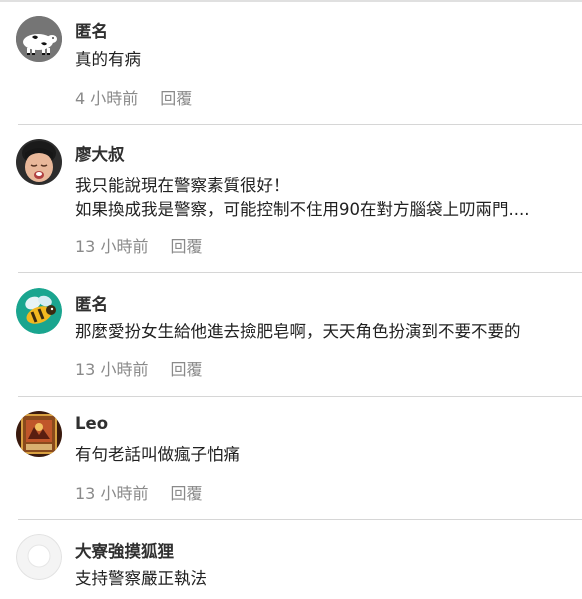 The image size is (582, 599). I want to click on comment-author: Leo, so click(91, 423).